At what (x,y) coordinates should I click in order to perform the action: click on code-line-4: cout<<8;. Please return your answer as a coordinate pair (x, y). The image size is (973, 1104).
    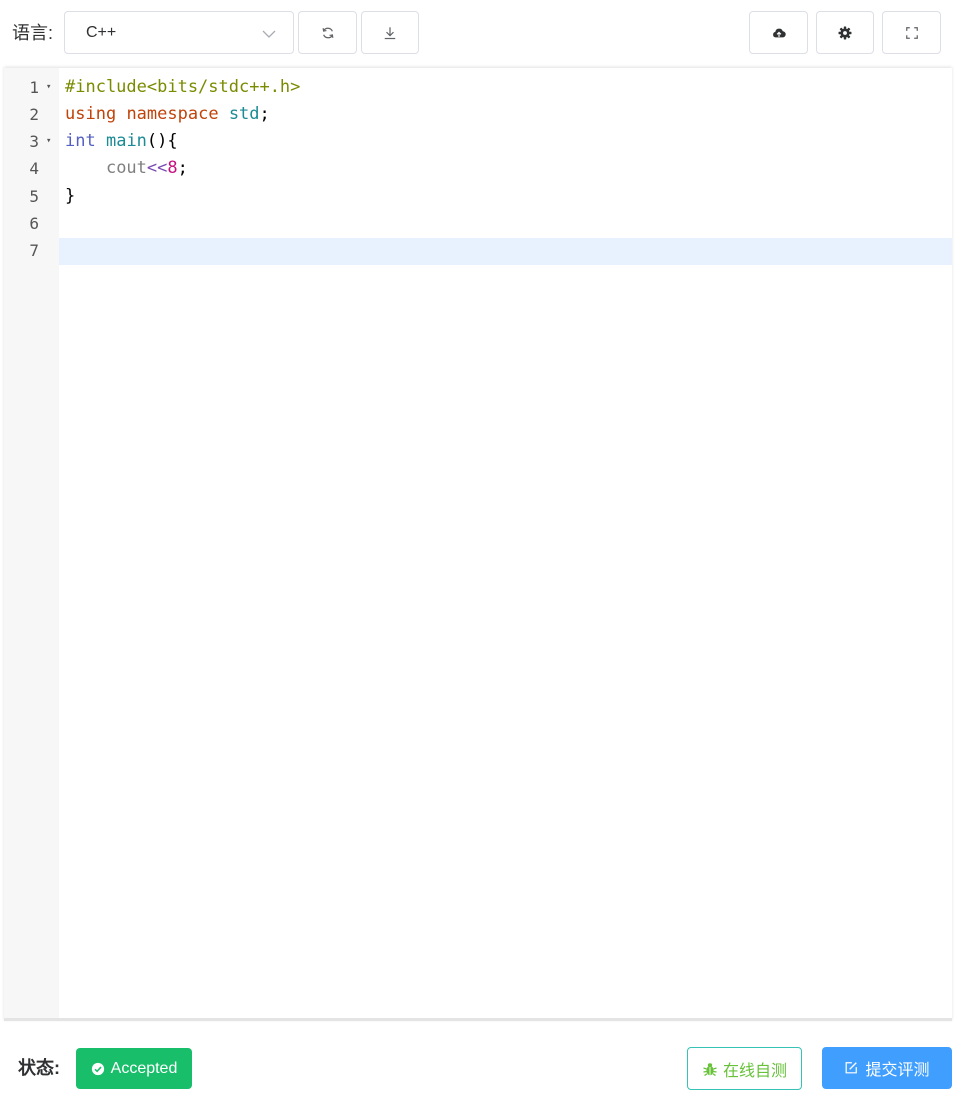
    Looking at the image, I should click on (126, 168).